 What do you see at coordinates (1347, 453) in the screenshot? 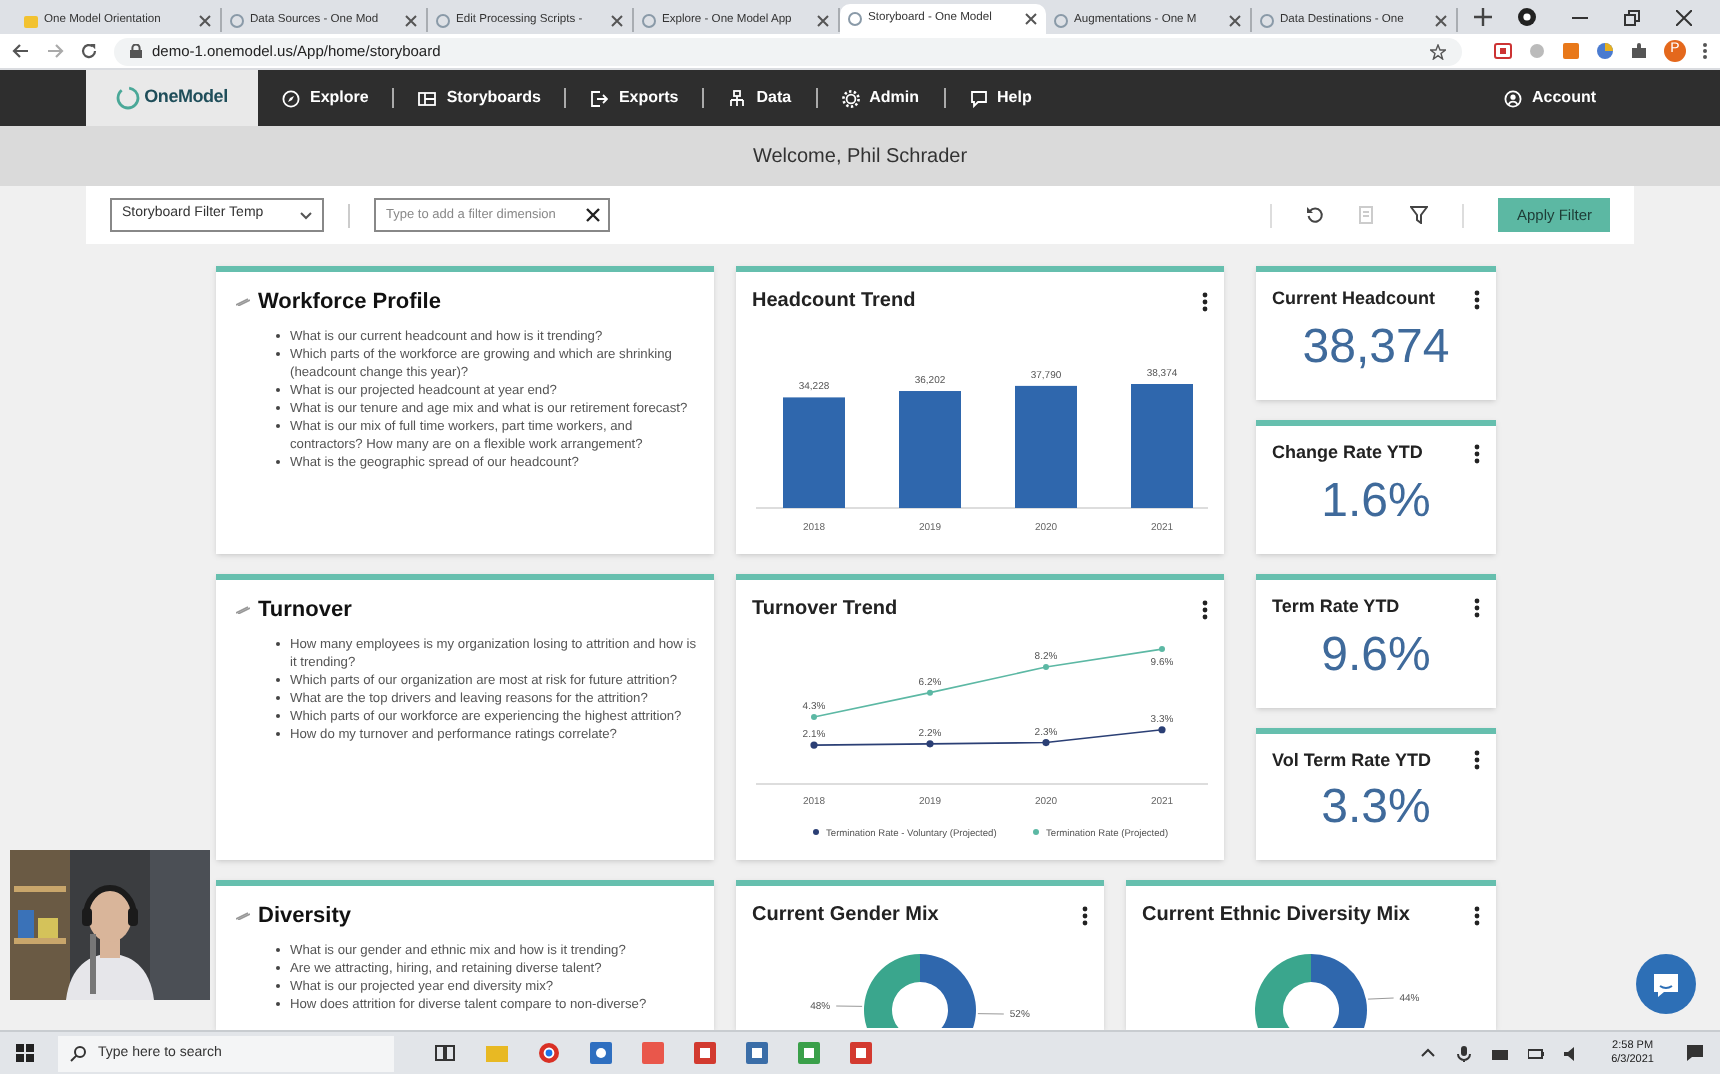
I see `card-title: Change Rate YTD` at bounding box center [1347, 453].